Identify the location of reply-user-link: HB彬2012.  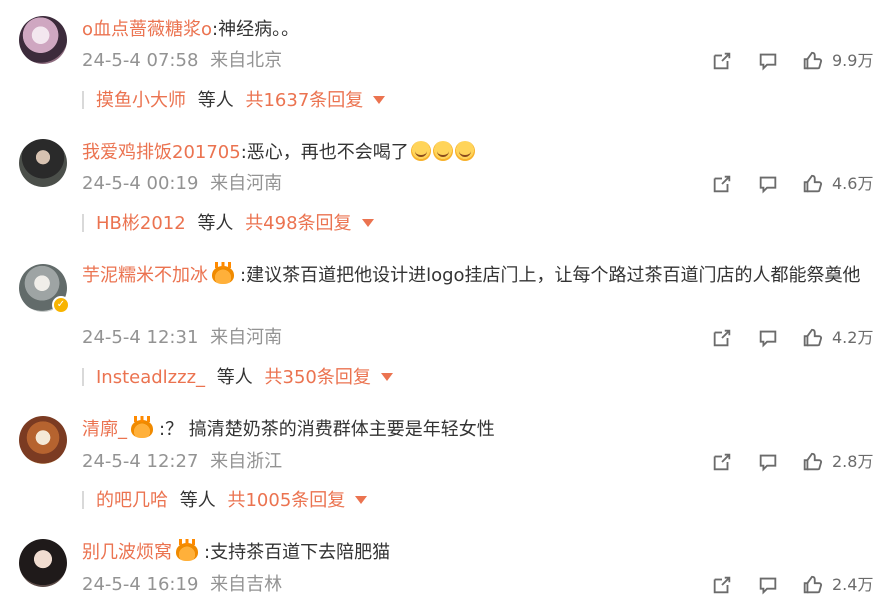
(141, 223).